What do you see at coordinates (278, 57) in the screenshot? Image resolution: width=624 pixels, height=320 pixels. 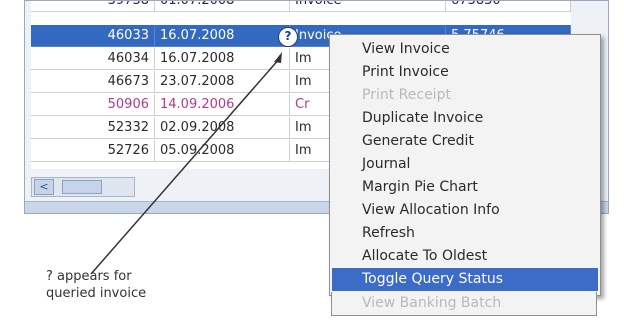 I see `arrowhead-icon` at bounding box center [278, 57].